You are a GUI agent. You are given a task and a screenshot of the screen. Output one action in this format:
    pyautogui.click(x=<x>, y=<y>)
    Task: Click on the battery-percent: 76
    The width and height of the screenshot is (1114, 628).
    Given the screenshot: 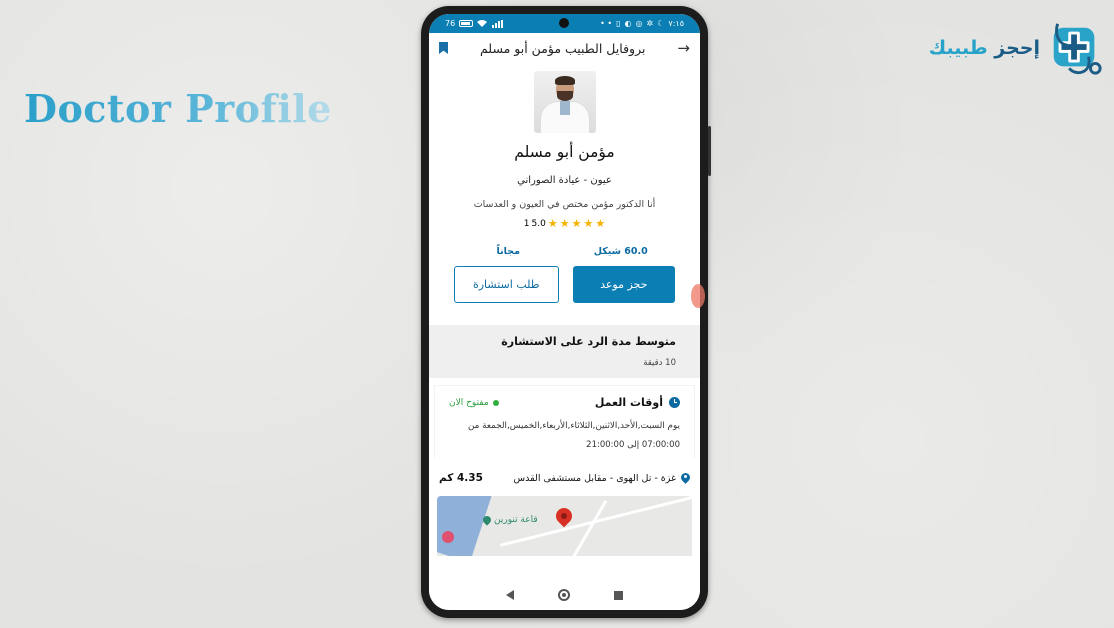 What is the action you would take?
    pyautogui.click(x=450, y=23)
    